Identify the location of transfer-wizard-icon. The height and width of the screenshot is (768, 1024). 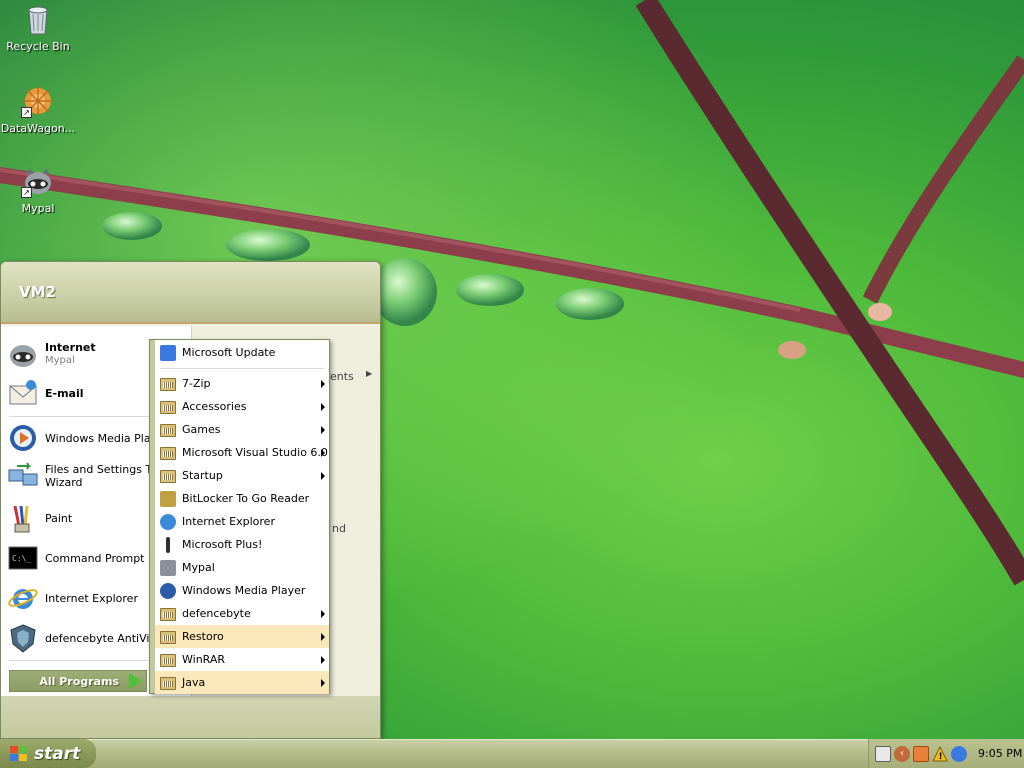
(23, 476).